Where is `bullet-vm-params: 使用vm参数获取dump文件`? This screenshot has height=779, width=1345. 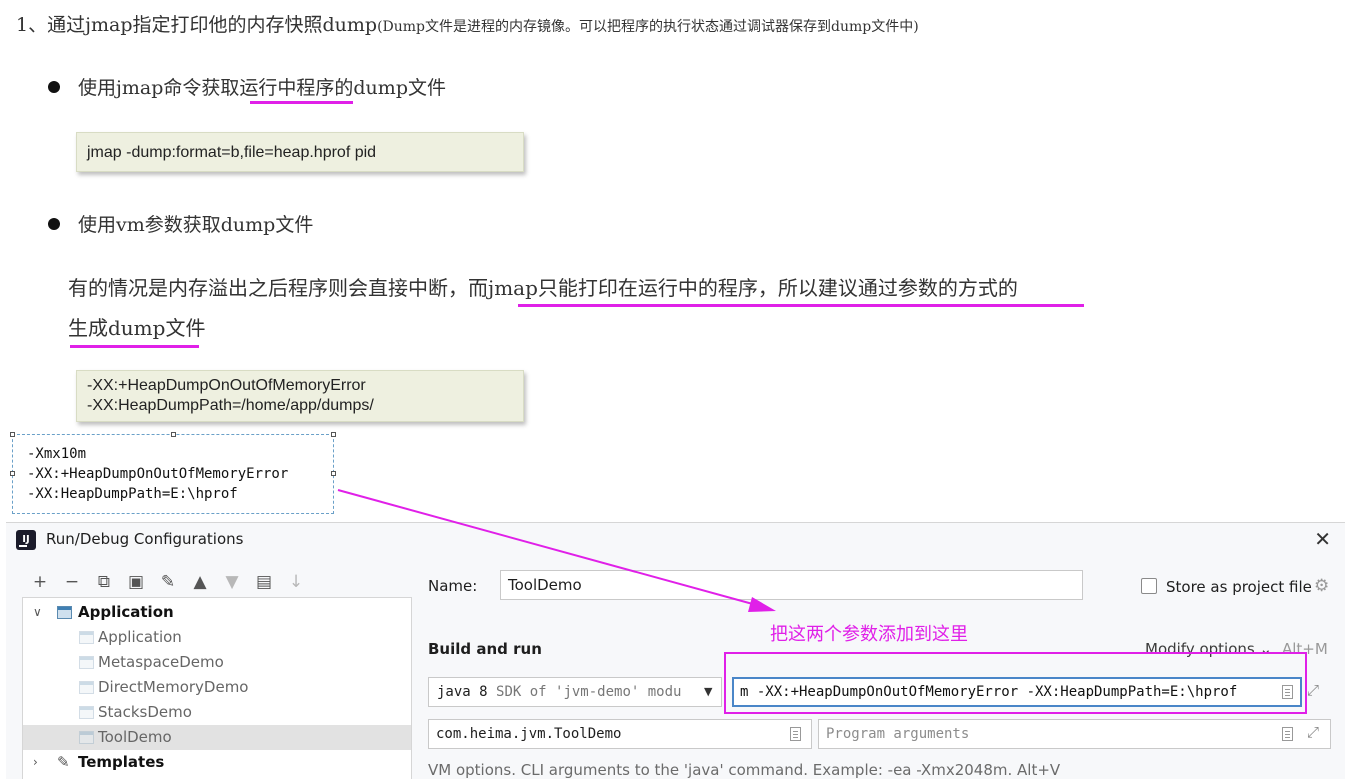 bullet-vm-params: 使用vm参数获取dump文件 is located at coordinates (180, 223).